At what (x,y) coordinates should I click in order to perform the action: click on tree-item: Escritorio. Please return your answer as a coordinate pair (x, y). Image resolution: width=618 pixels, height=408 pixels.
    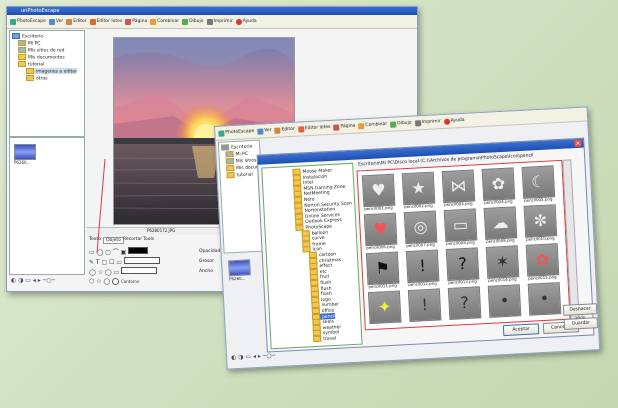
    Looking at the image, I should click on (27, 36).